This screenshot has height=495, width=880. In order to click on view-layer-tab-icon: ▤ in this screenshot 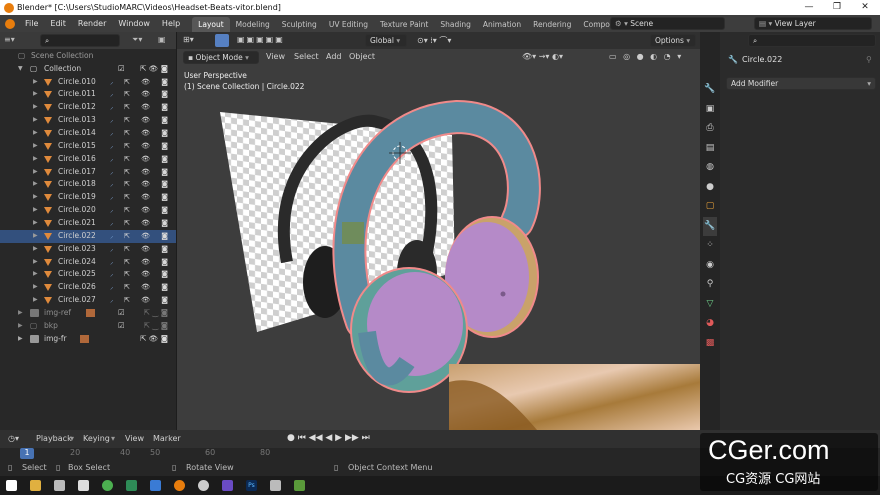, I will do `click(710, 149)`.